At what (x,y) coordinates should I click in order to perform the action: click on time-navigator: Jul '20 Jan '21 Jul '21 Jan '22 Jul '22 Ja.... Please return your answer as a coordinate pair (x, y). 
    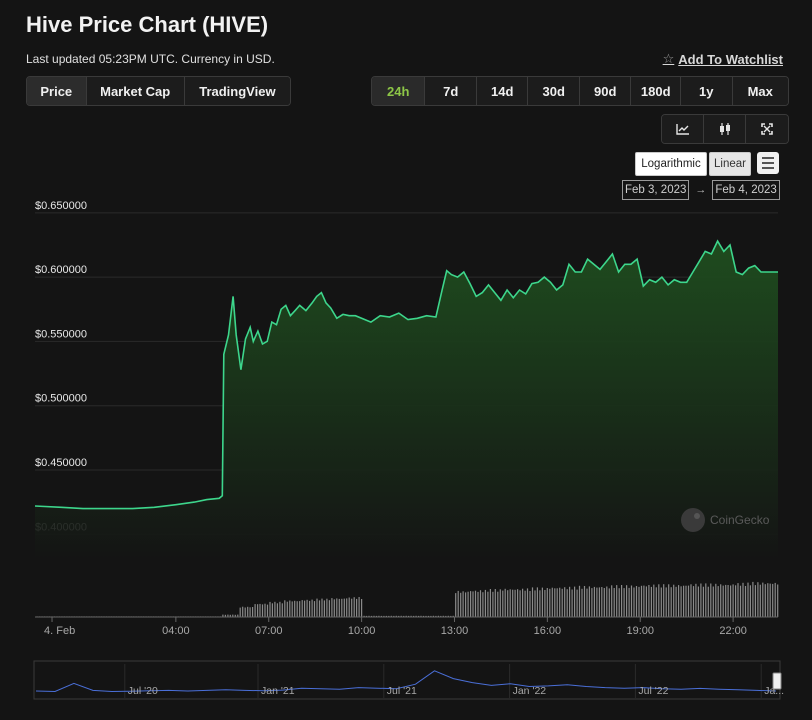
    Looking at the image, I should click on (408, 680).